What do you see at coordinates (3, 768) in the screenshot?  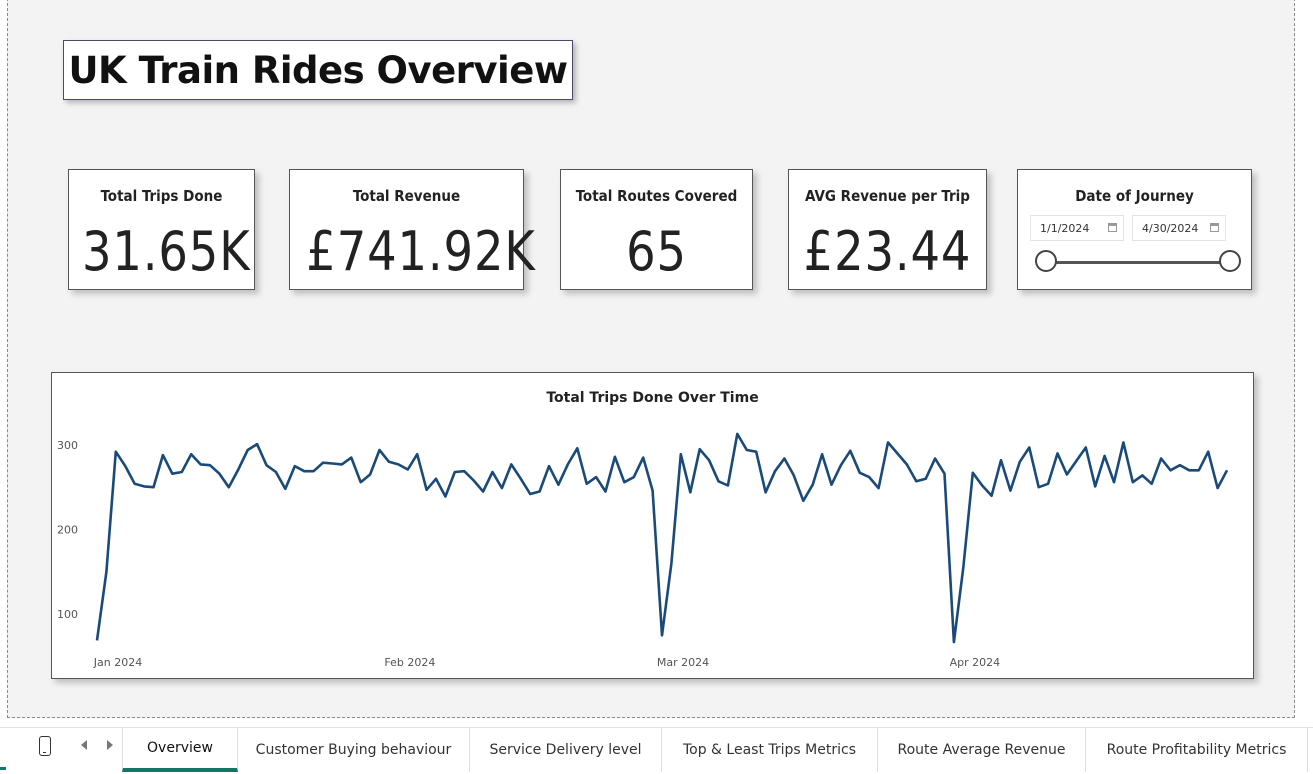 I see `status-indicator` at bounding box center [3, 768].